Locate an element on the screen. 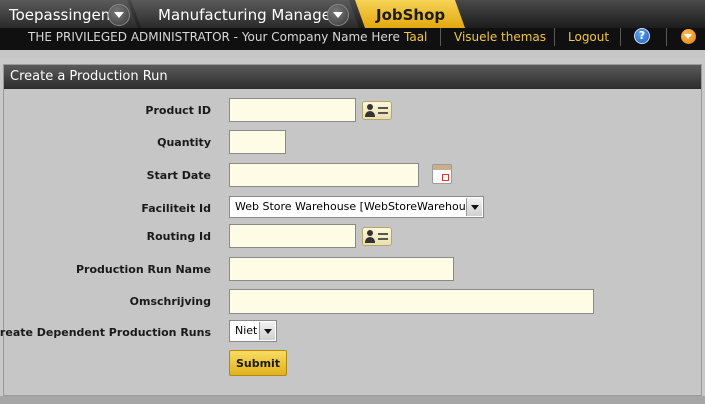  facility-select: Web Store Warehouse [WebStoreWarehouse] is located at coordinates (356, 207).